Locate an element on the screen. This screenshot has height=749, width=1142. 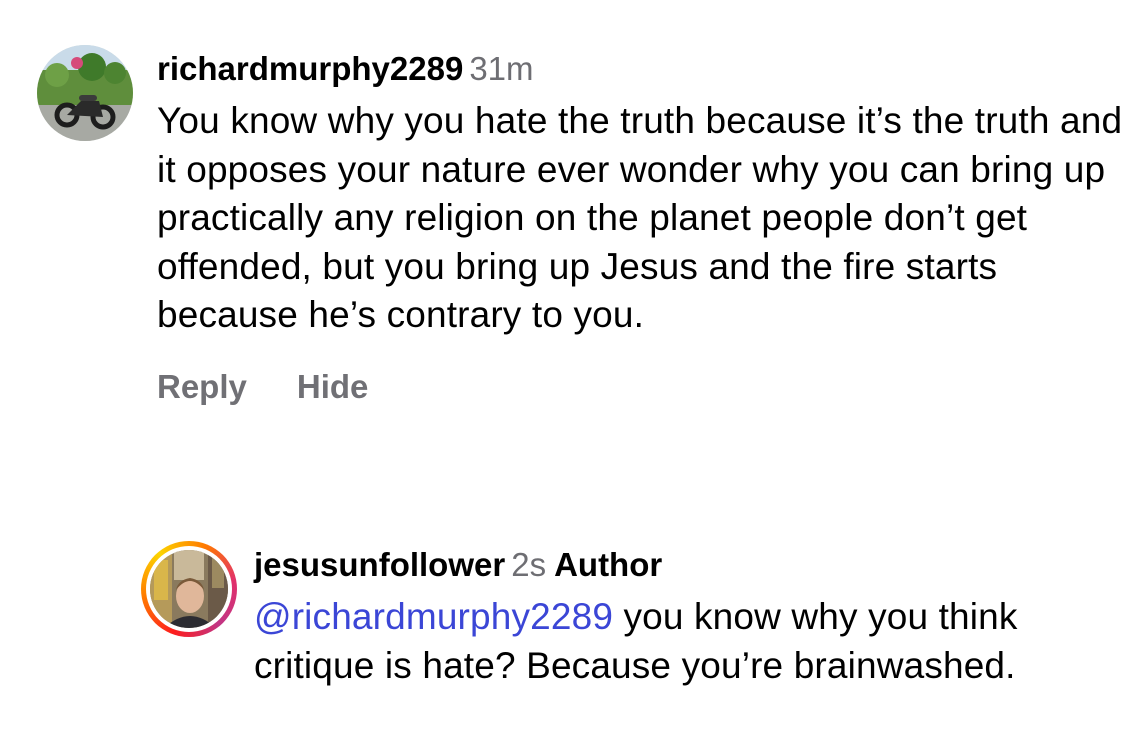
username: richardmurphy2289 is located at coordinates (310, 68).